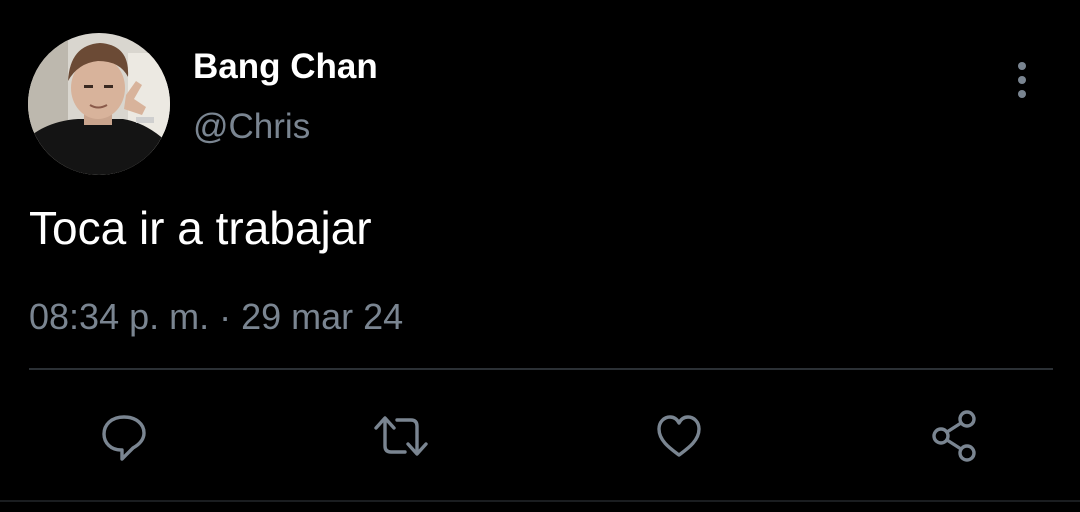 This screenshot has width=1080, height=512. Describe the element at coordinates (200, 228) in the screenshot. I see `tweet-text: Toca ir a trabajar` at that location.